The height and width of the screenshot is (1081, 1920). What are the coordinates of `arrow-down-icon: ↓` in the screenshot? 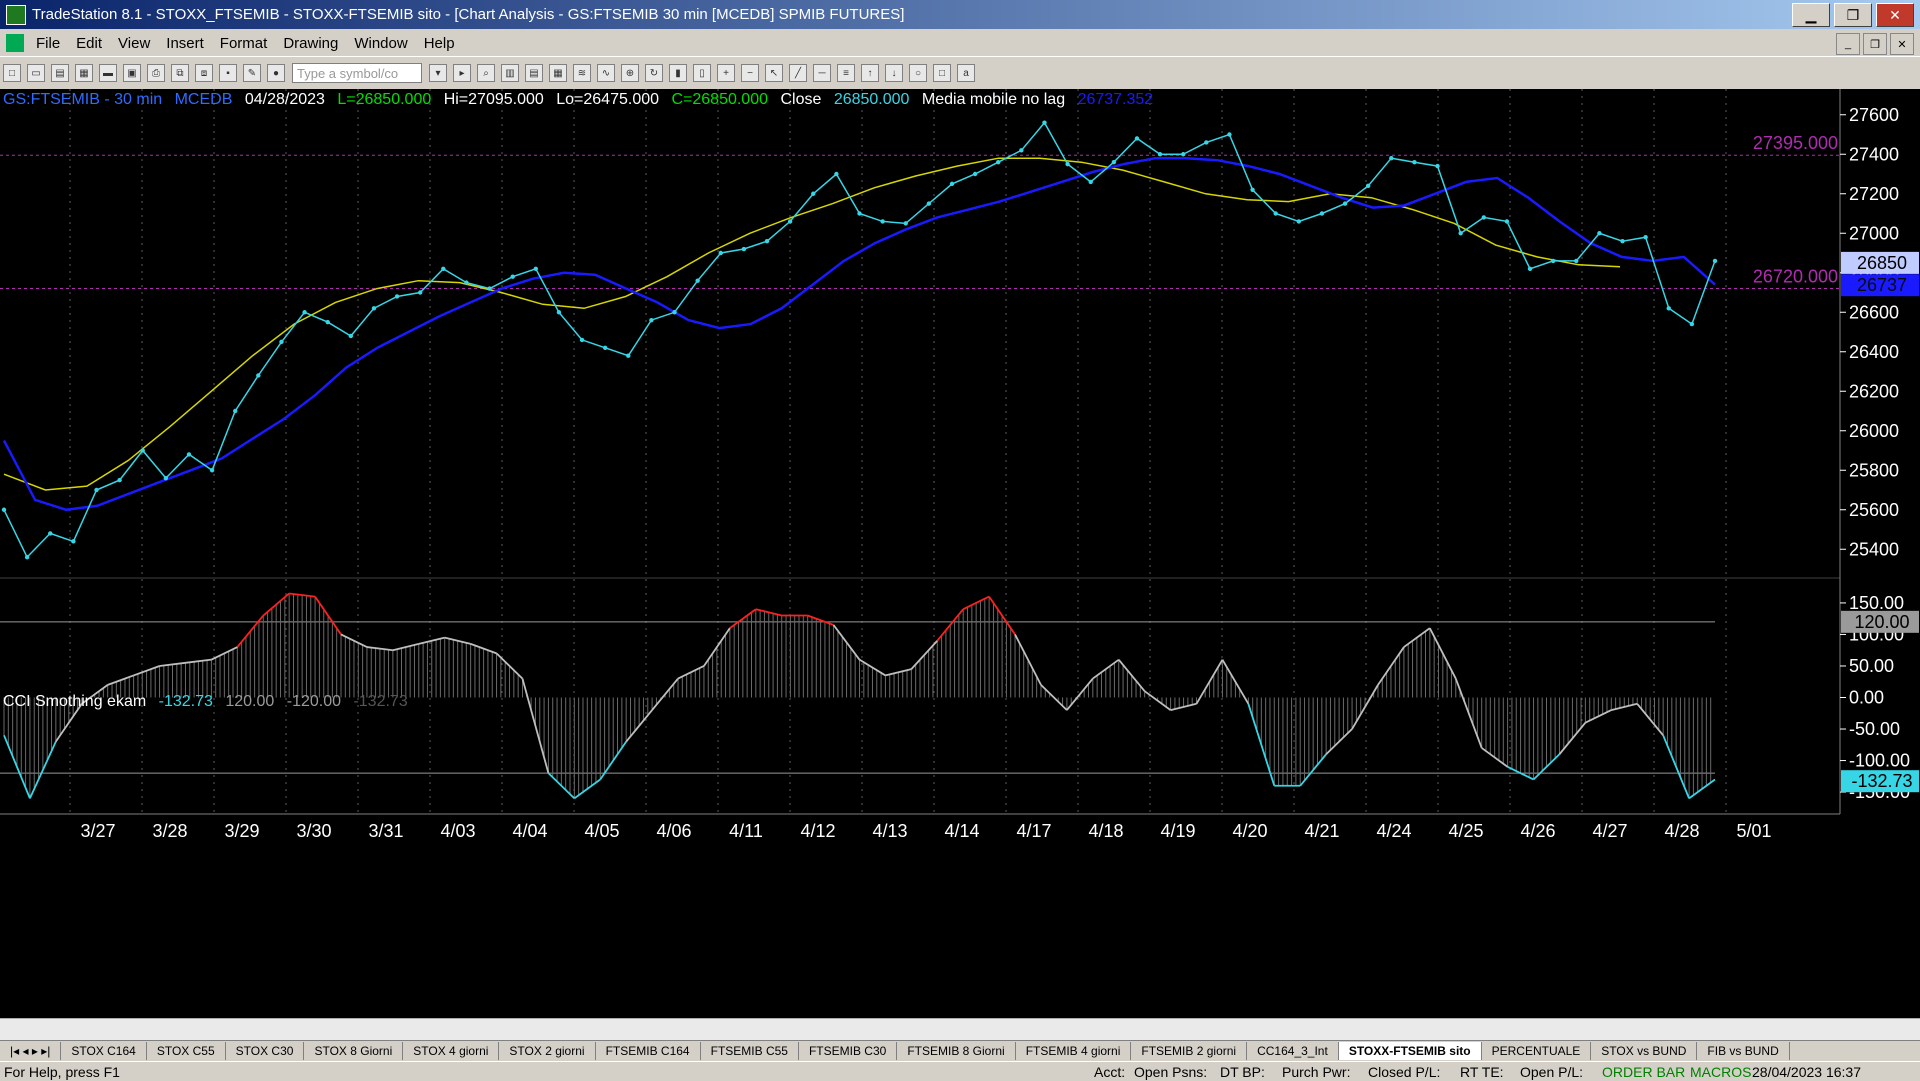 It's located at (894, 73).